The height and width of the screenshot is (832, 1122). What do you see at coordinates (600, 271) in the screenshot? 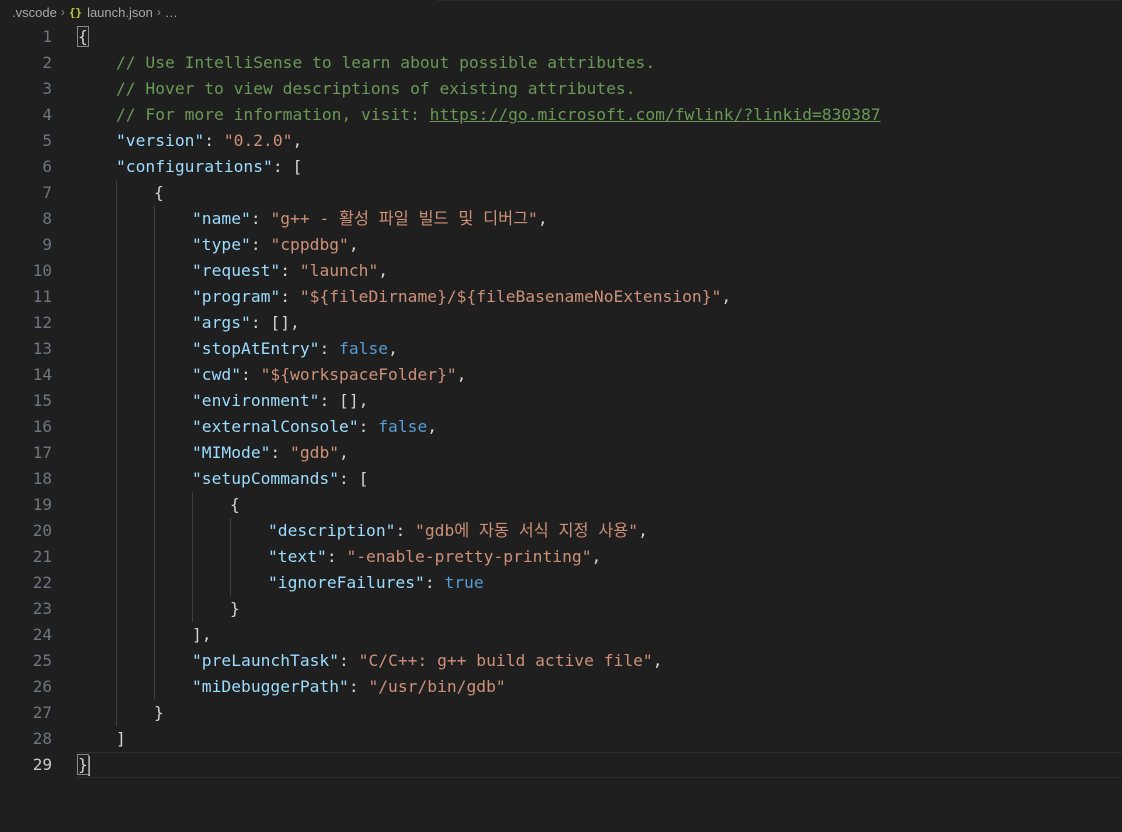
I see `code-line: "request": "launch",` at bounding box center [600, 271].